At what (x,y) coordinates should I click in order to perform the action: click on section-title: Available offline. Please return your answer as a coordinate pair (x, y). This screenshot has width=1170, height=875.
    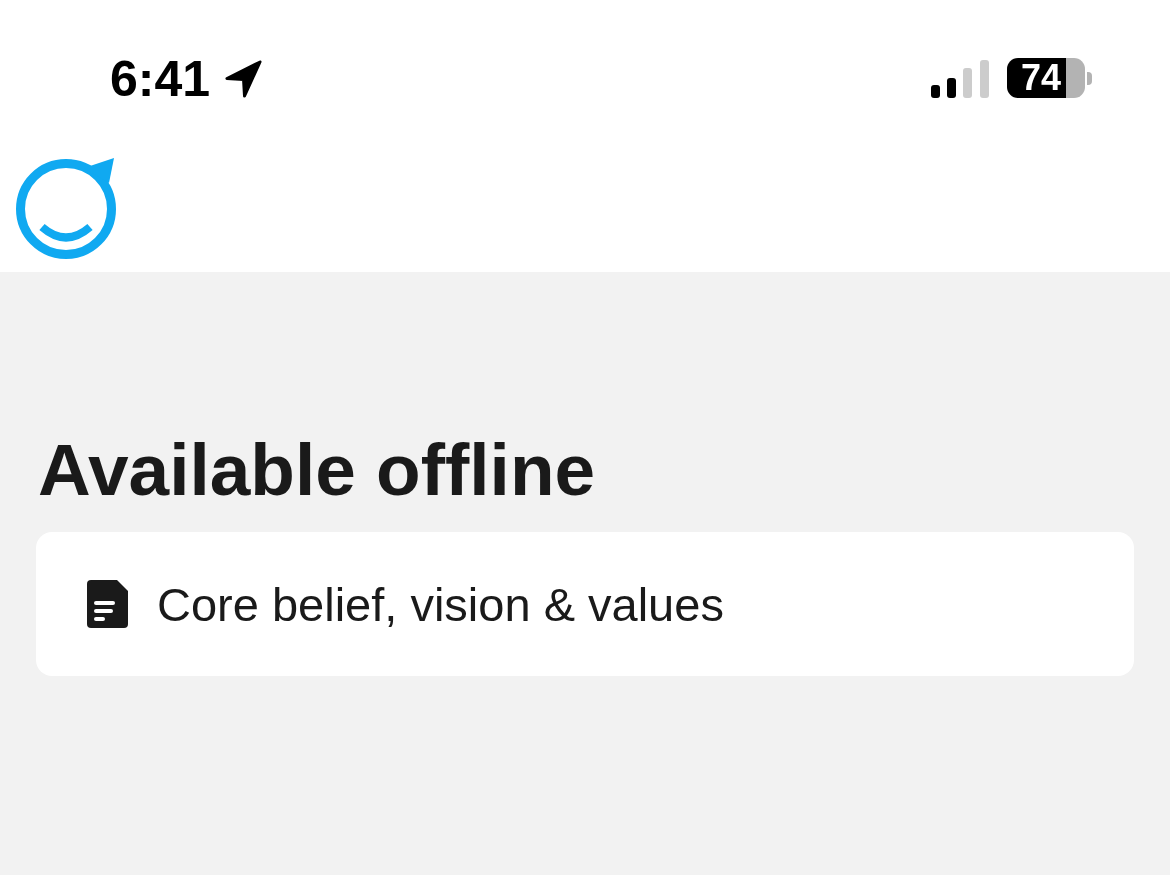
    Looking at the image, I should click on (317, 470).